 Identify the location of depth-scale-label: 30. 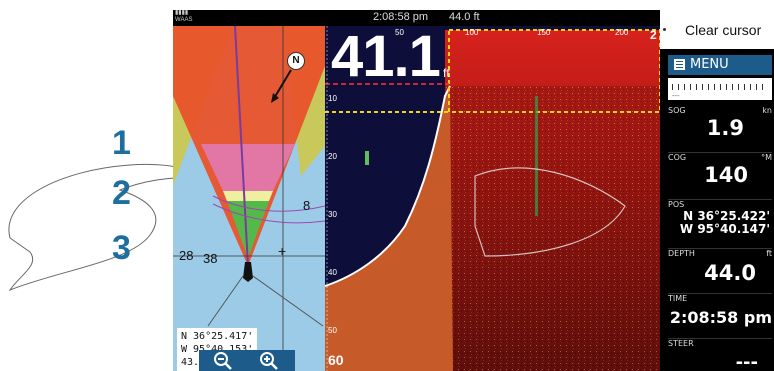
(332, 214).